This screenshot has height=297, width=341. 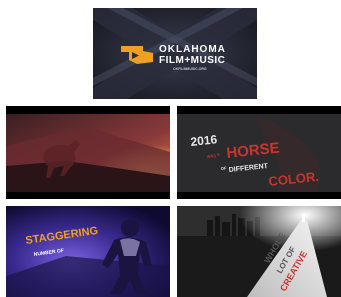 I want to click on video-thumbnail-logo: OKLAHOMA FILM+MUSIC OKFILMMUSIC.ORG, so click(x=175, y=53).